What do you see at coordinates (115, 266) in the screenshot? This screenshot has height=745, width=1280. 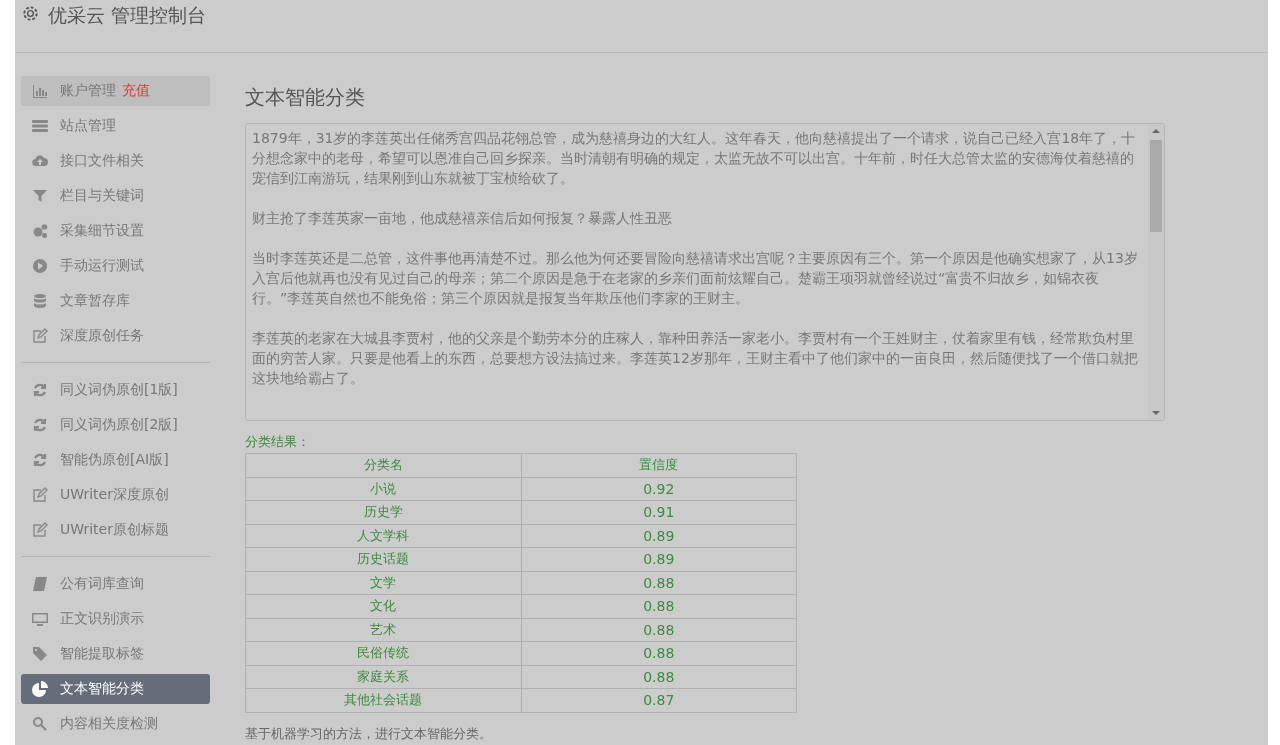 I see `sidebar-item: 手动运行测试` at bounding box center [115, 266].